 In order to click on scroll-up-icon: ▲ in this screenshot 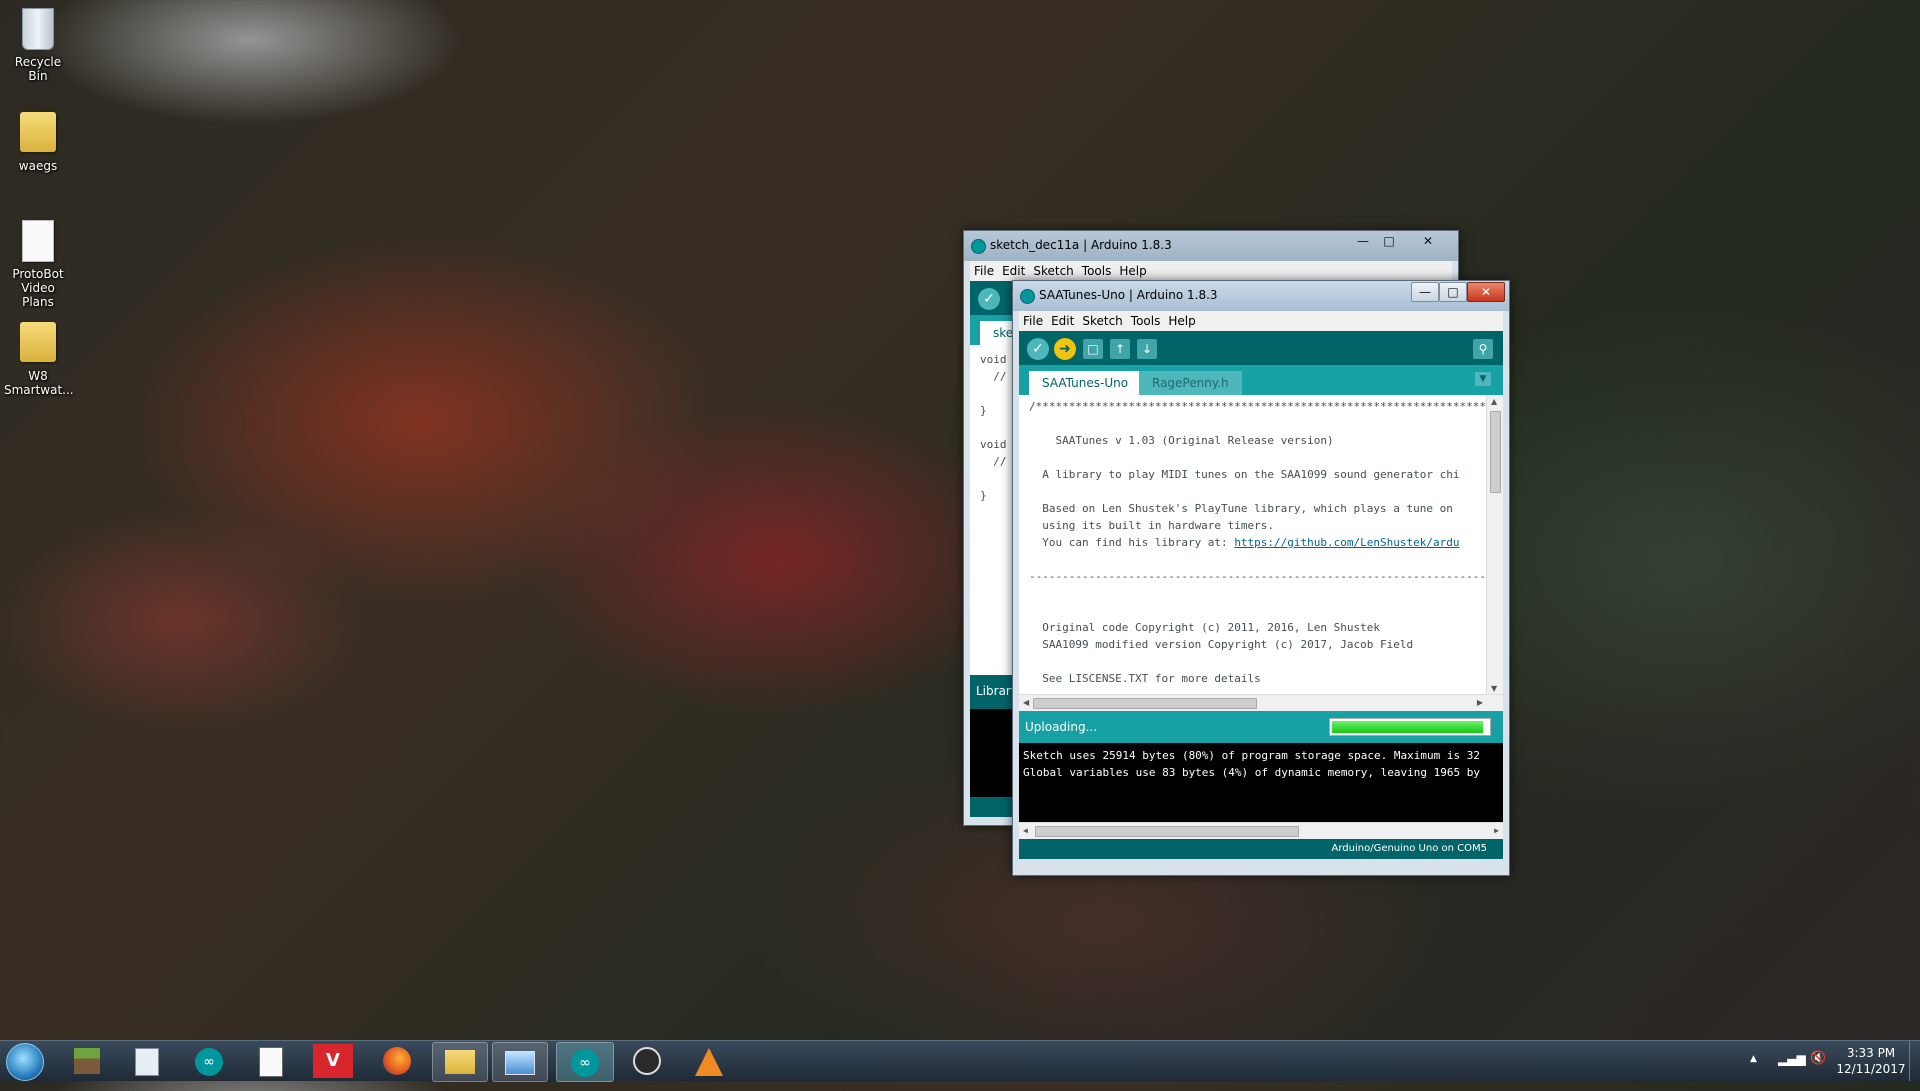, I will do `click(1494, 401)`.